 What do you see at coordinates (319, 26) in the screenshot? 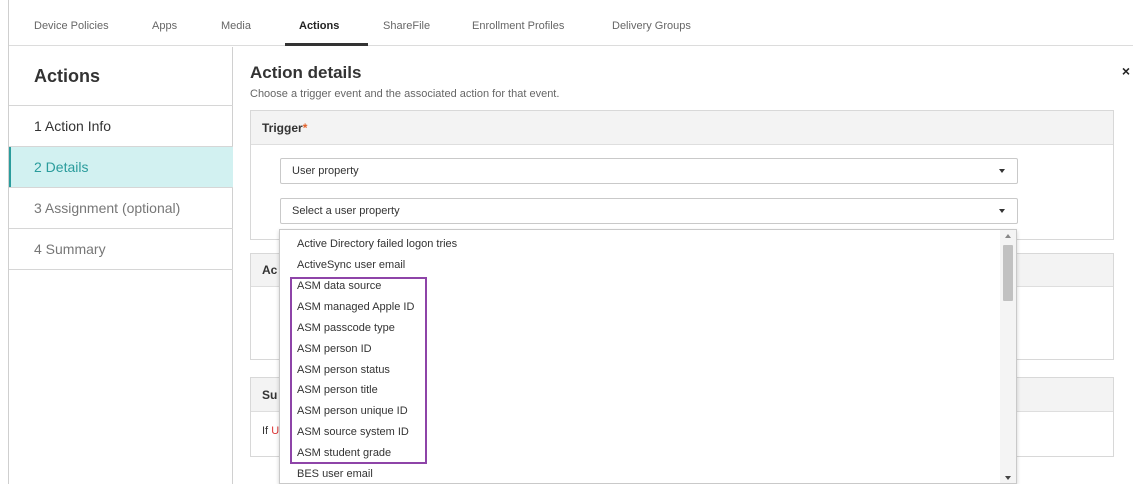
I see `tab-actions: Actions` at bounding box center [319, 26].